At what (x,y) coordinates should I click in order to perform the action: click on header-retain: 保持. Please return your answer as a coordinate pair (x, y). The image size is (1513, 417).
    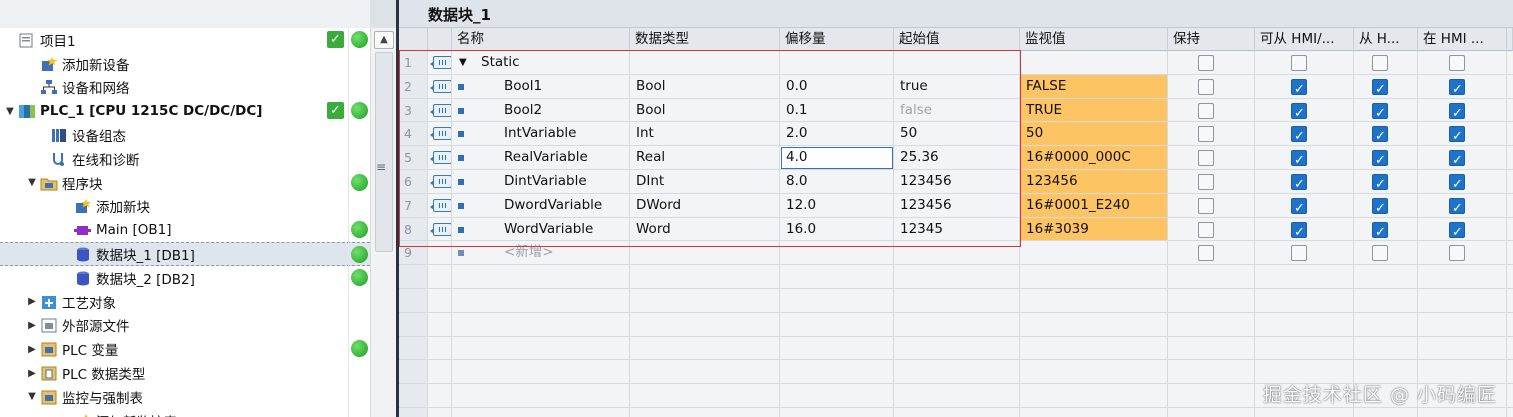
    Looking at the image, I should click on (1211, 39).